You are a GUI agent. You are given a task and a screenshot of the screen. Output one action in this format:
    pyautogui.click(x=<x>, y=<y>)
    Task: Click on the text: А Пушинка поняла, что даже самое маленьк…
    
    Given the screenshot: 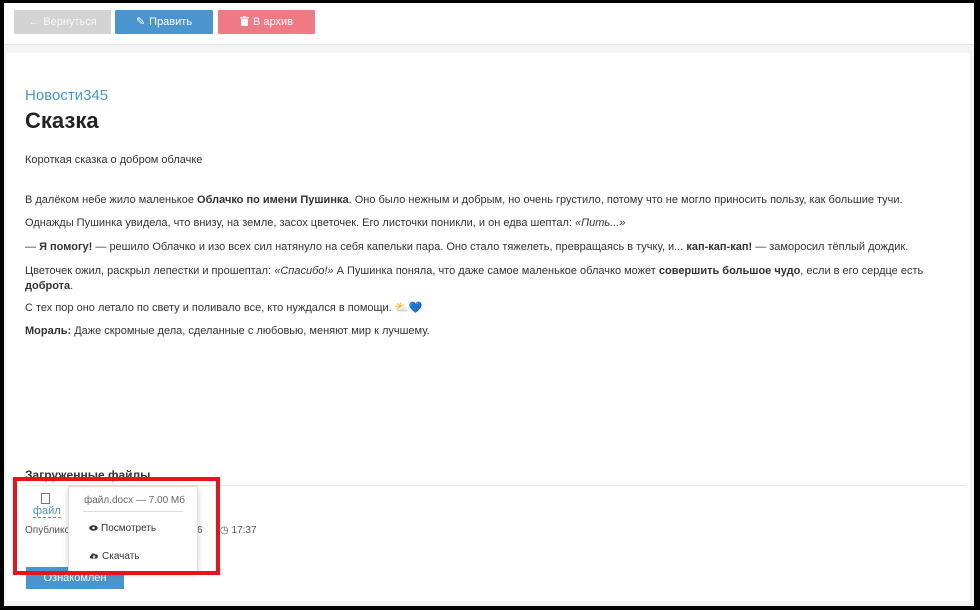 What is the action you would take?
    pyautogui.click(x=496, y=271)
    